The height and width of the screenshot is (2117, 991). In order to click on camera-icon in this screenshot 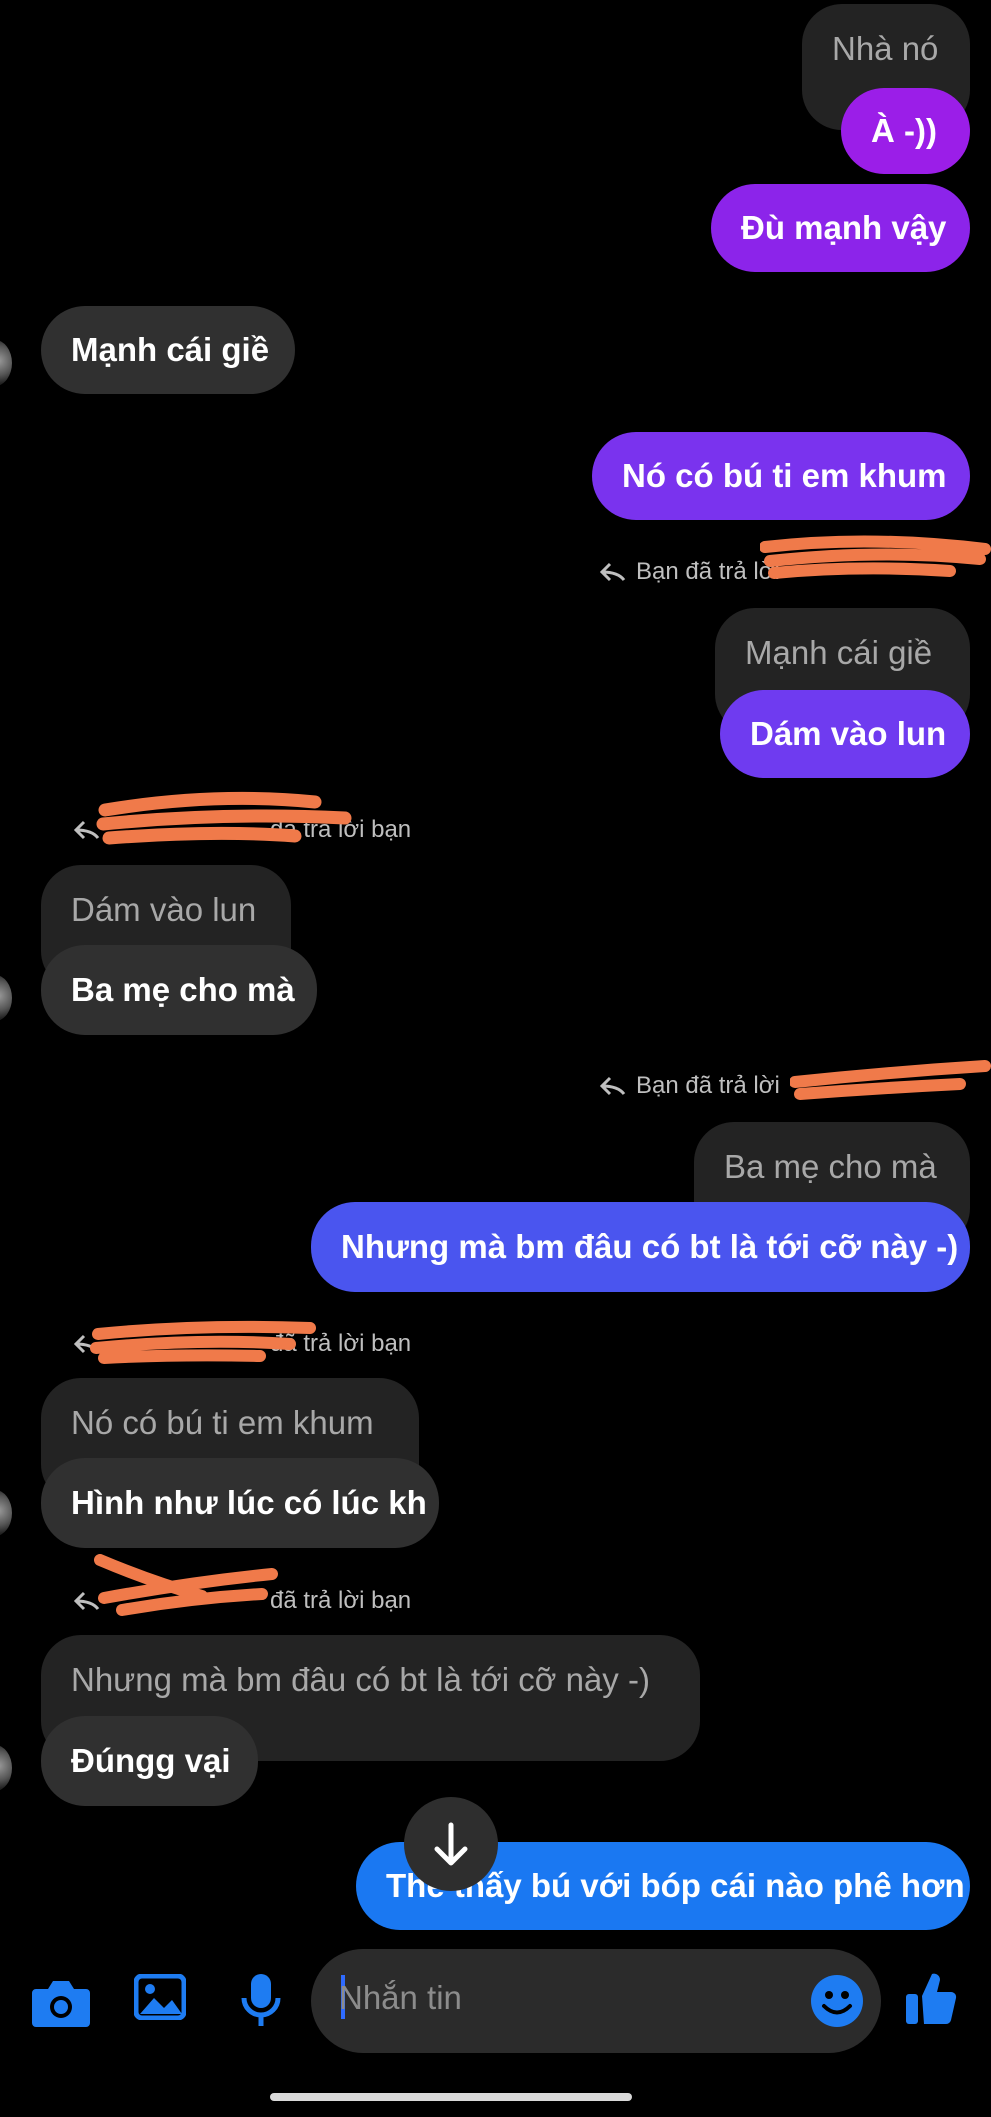, I will do `click(61, 2004)`.